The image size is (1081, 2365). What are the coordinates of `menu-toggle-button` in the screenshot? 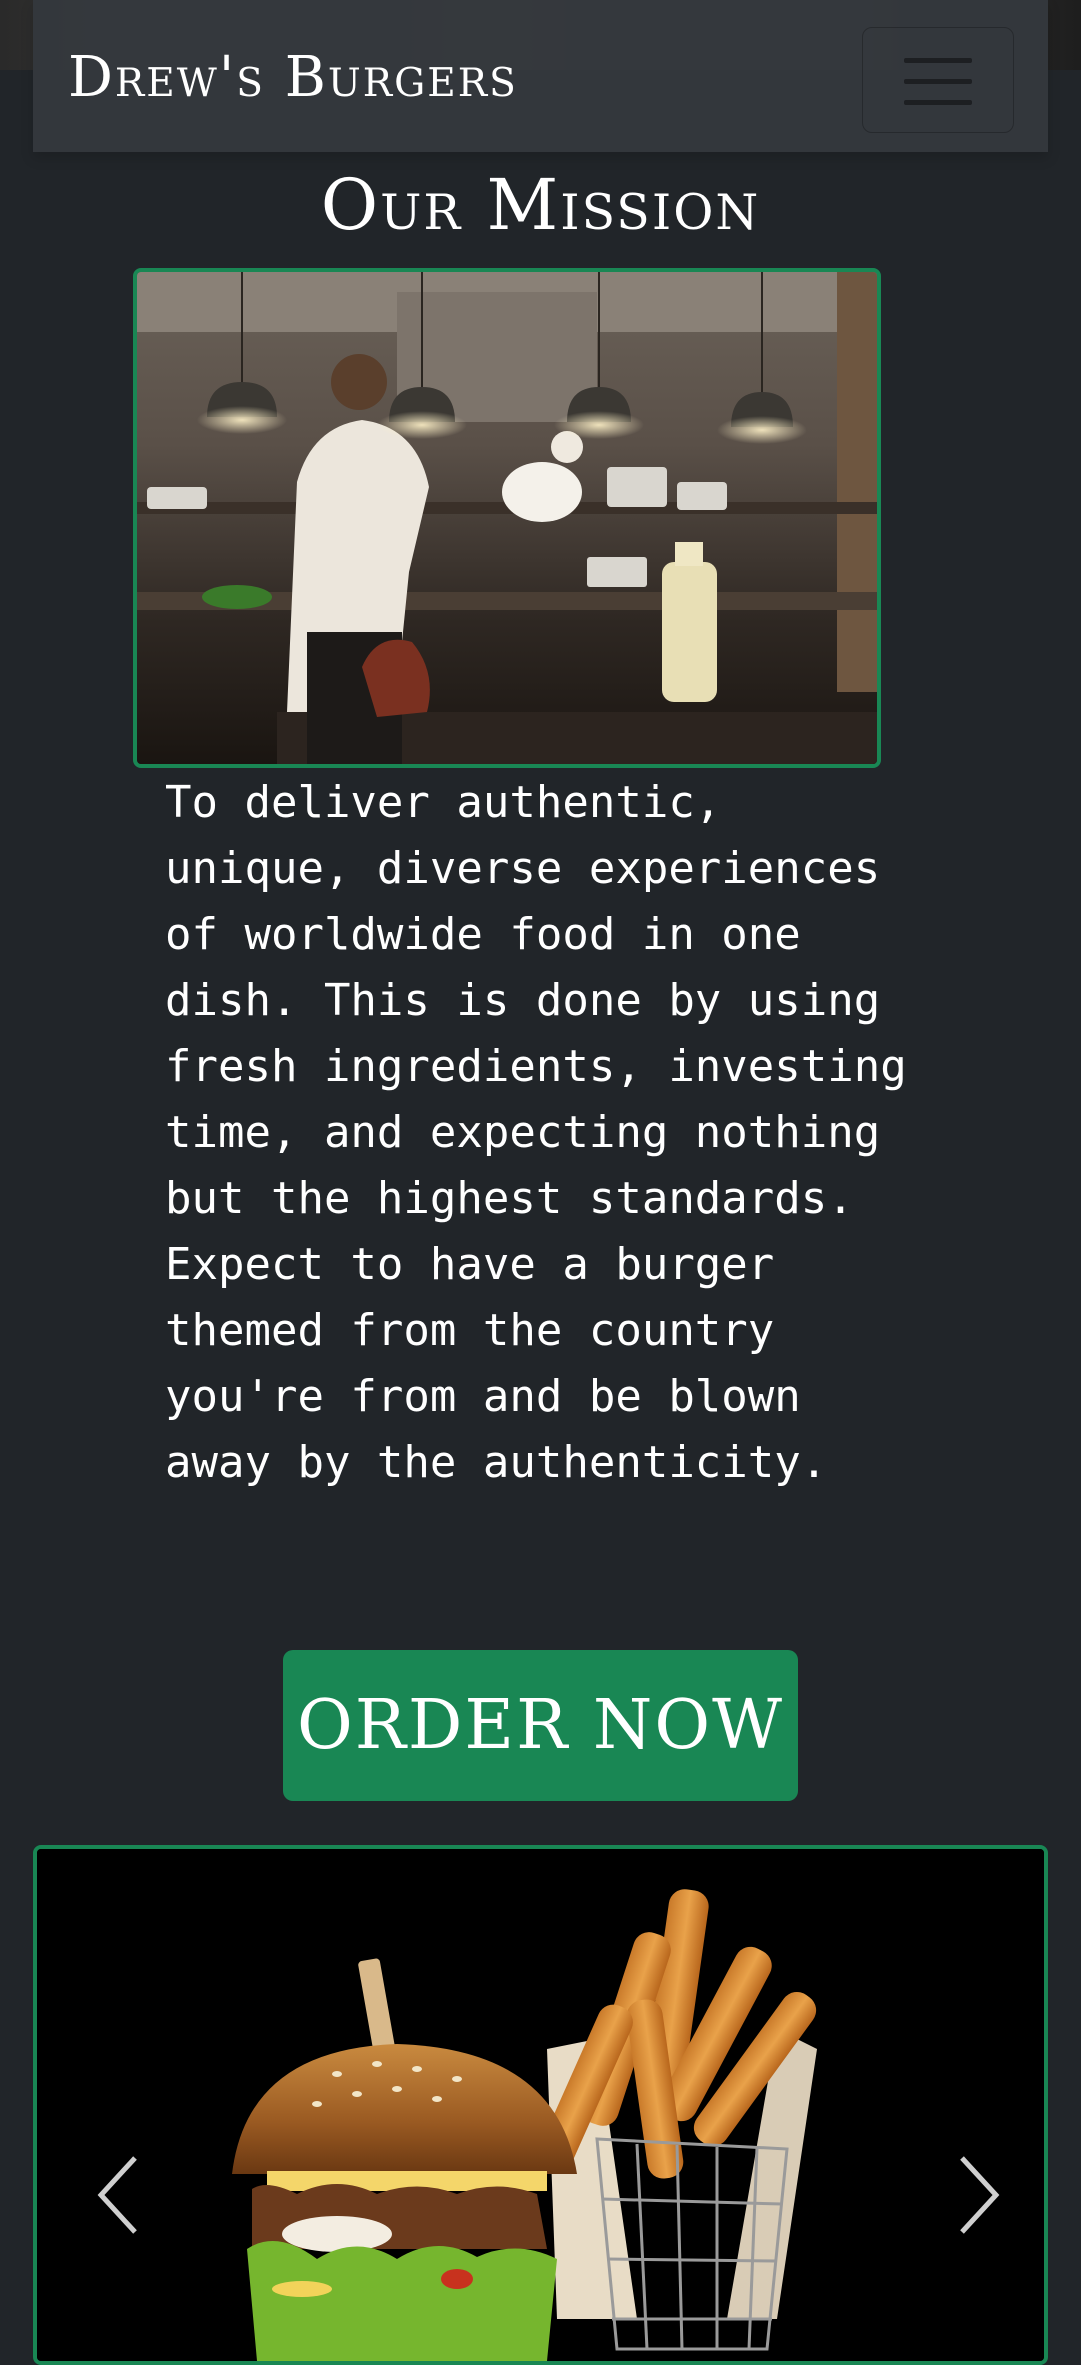 It's located at (938, 80).